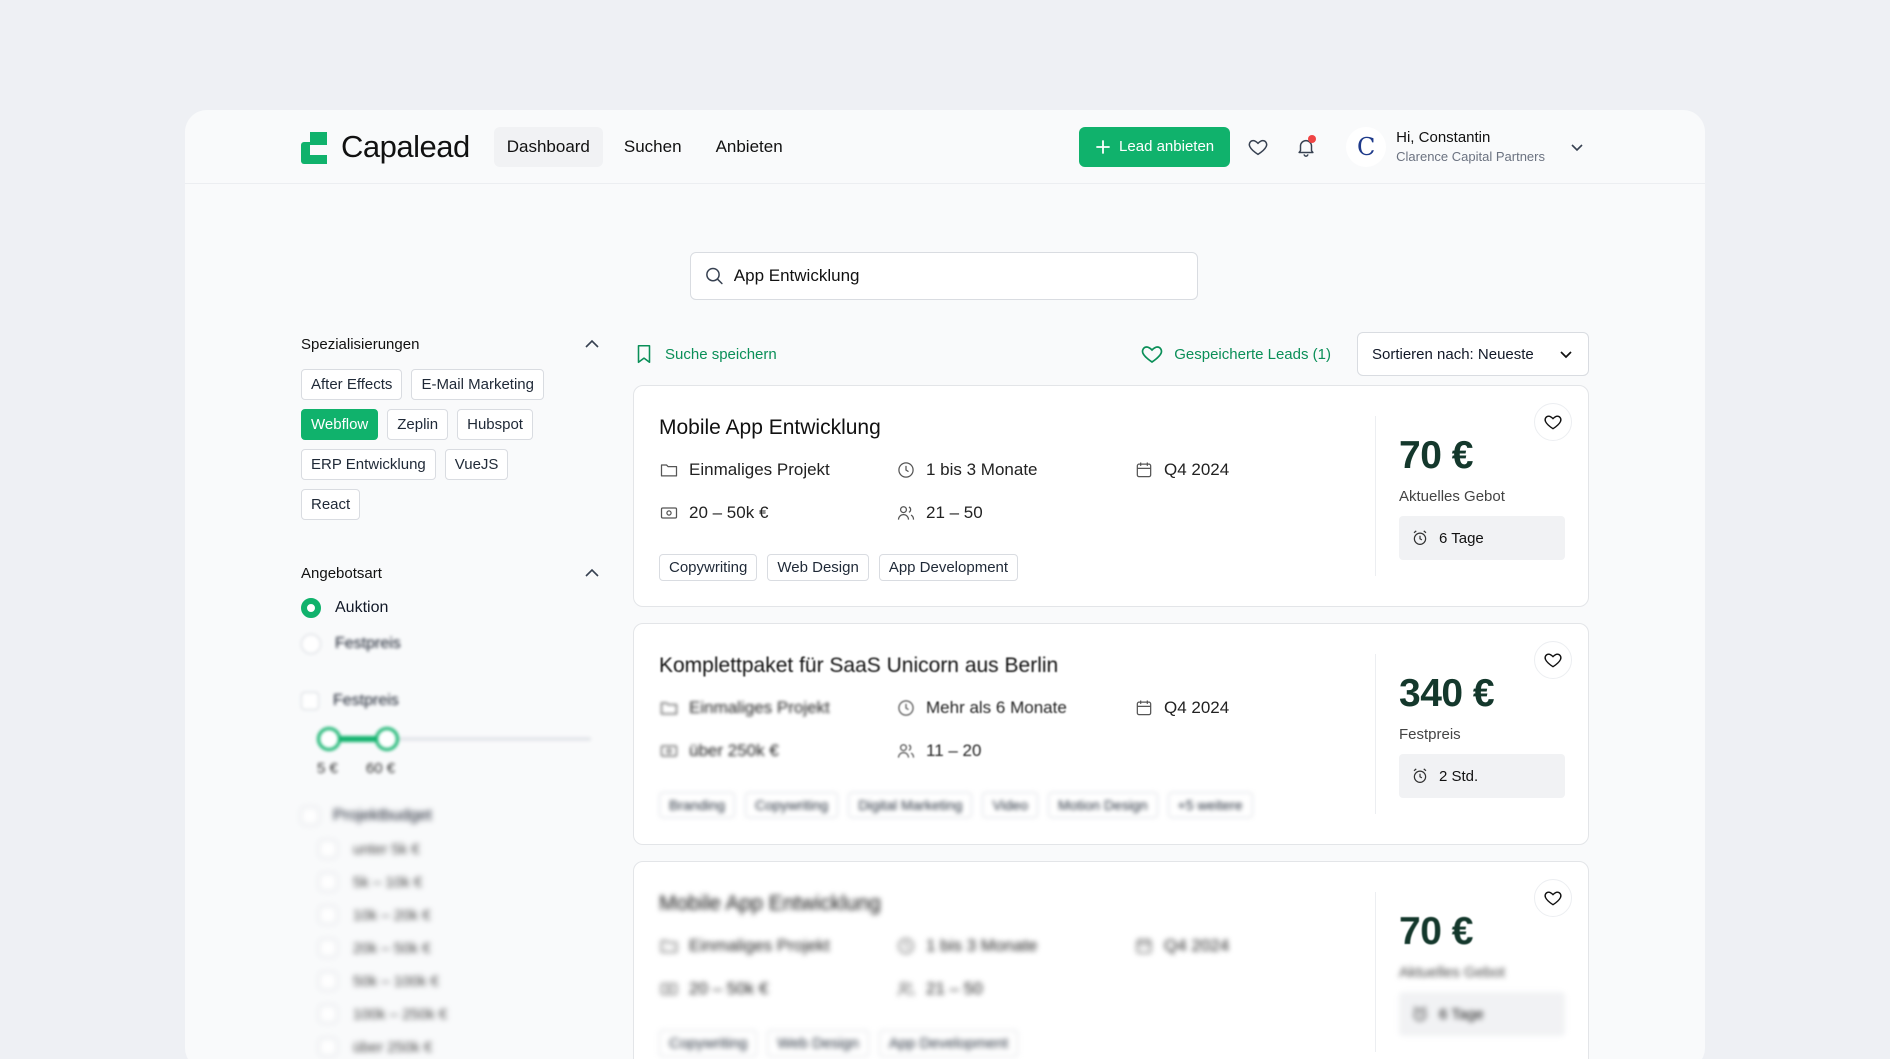  What do you see at coordinates (476, 464) in the screenshot?
I see `tag-vuejs: VueJS` at bounding box center [476, 464].